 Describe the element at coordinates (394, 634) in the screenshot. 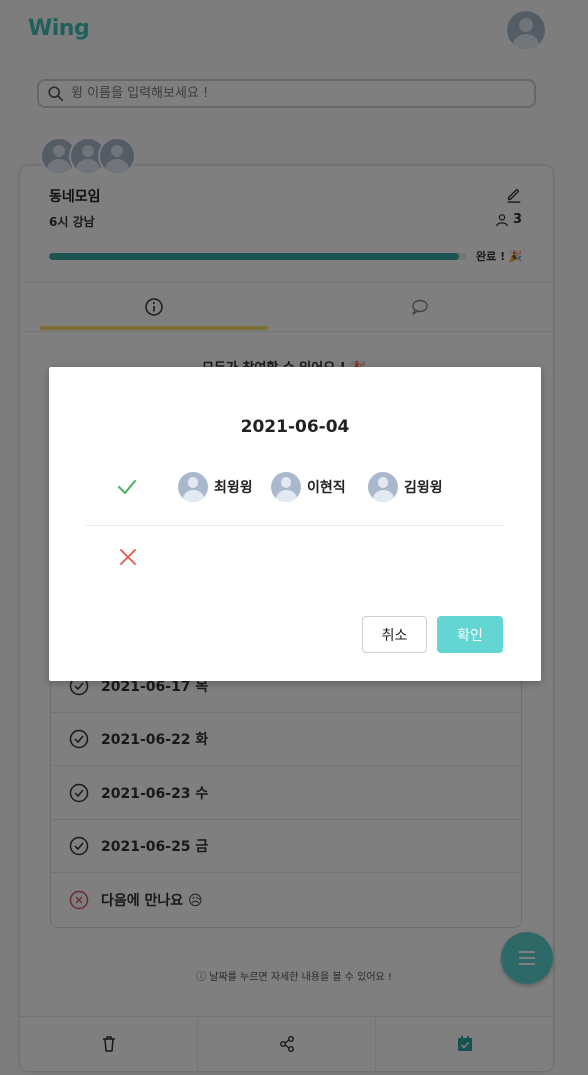

I see `cancel-button: 취소` at that location.